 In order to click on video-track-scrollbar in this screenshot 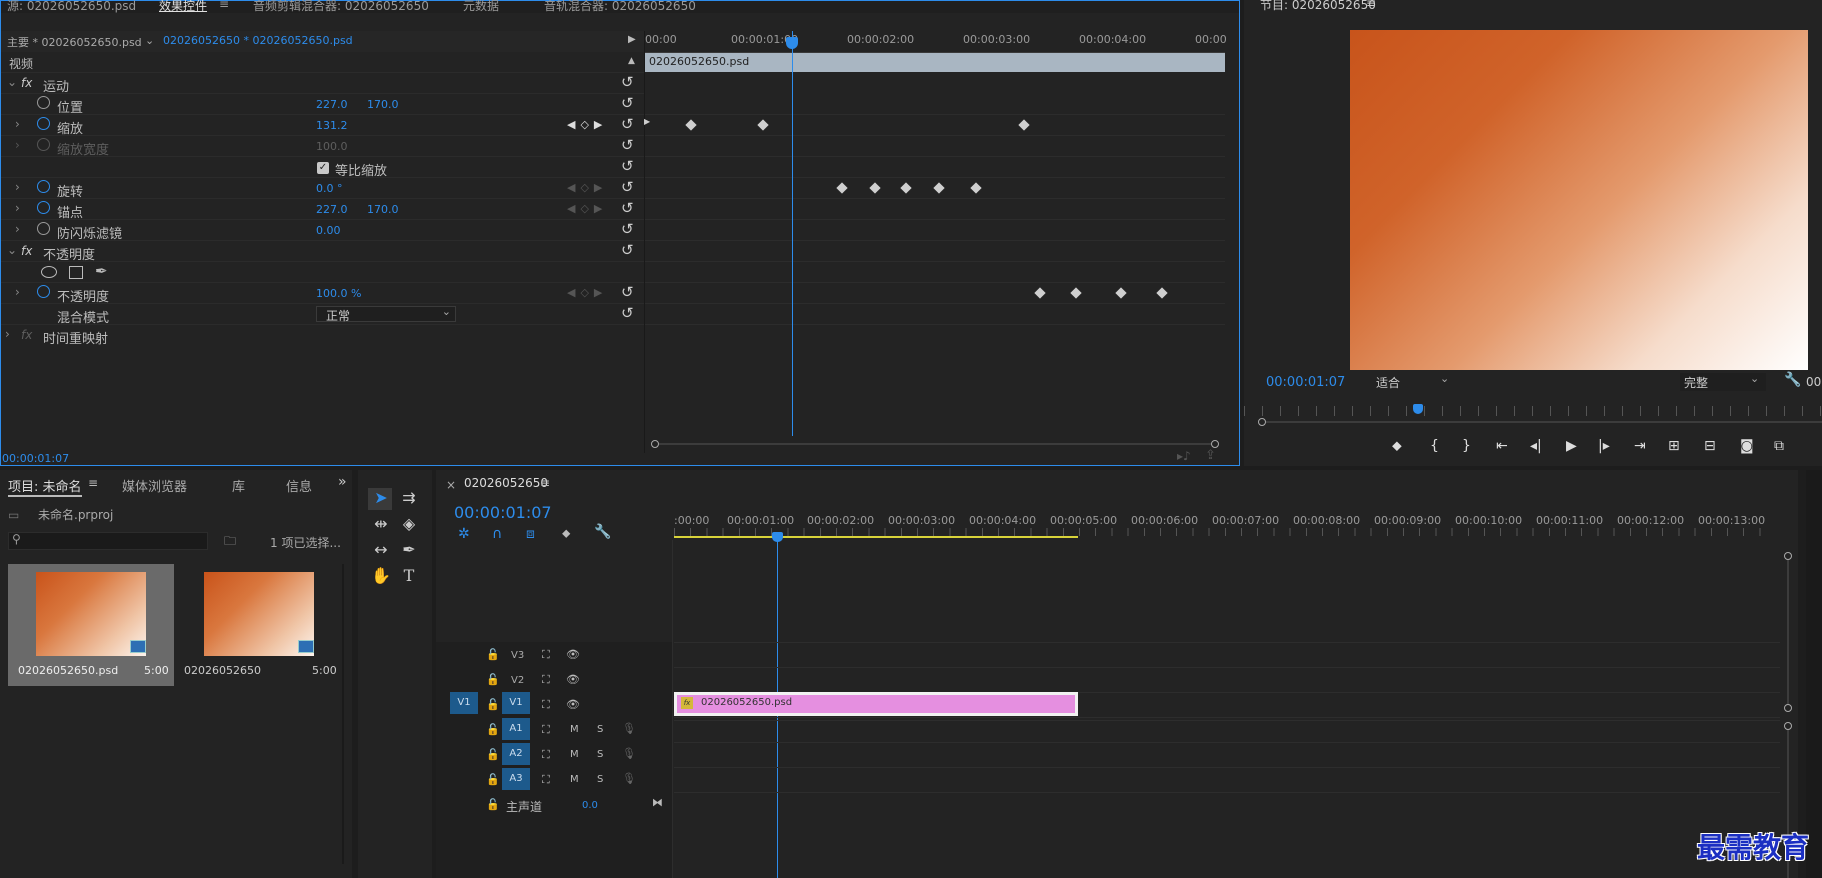, I will do `click(1788, 632)`.